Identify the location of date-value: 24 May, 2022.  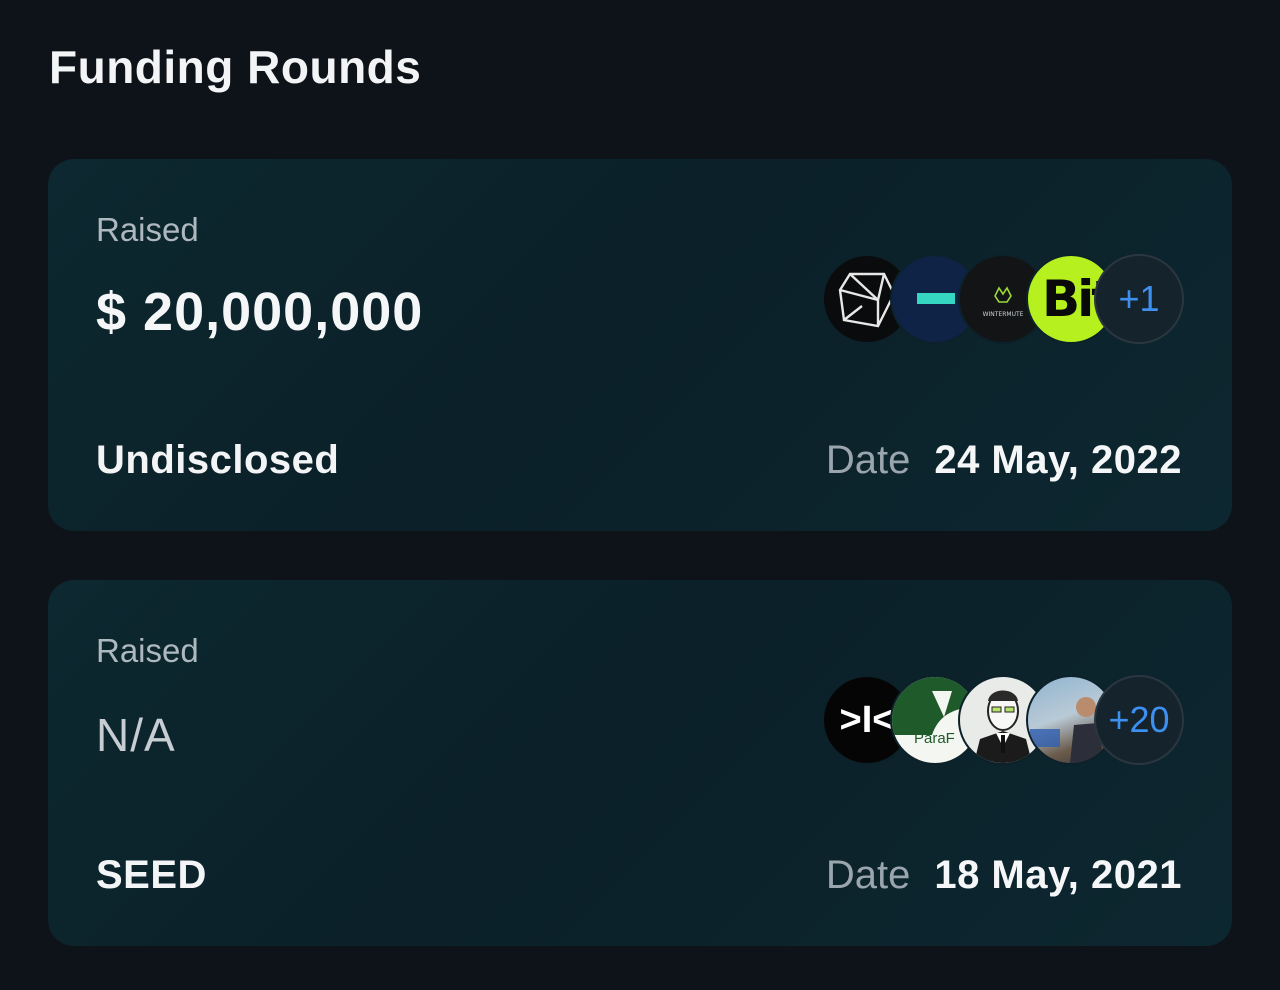
(1058, 460).